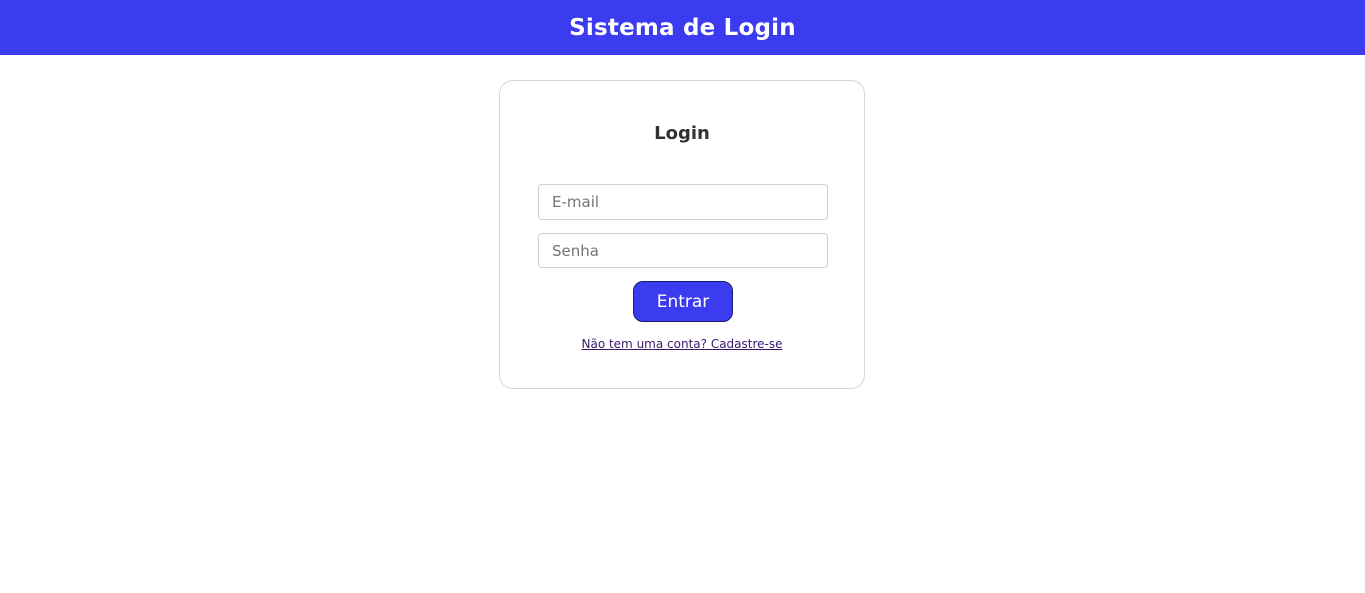 The width and height of the screenshot is (1365, 593). Describe the element at coordinates (682, 344) in the screenshot. I see `signup-link: Não tem uma conta? Cadastre-se` at that location.